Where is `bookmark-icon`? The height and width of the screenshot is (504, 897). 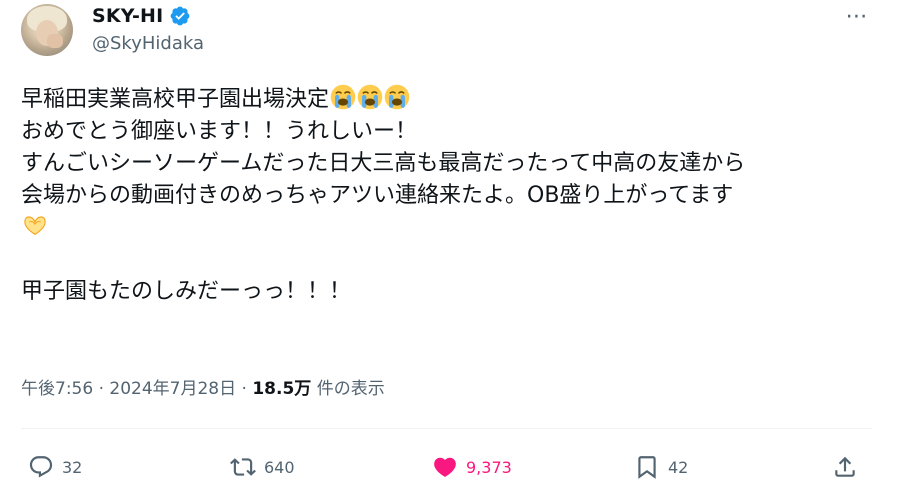
bookmark-icon is located at coordinates (647, 467).